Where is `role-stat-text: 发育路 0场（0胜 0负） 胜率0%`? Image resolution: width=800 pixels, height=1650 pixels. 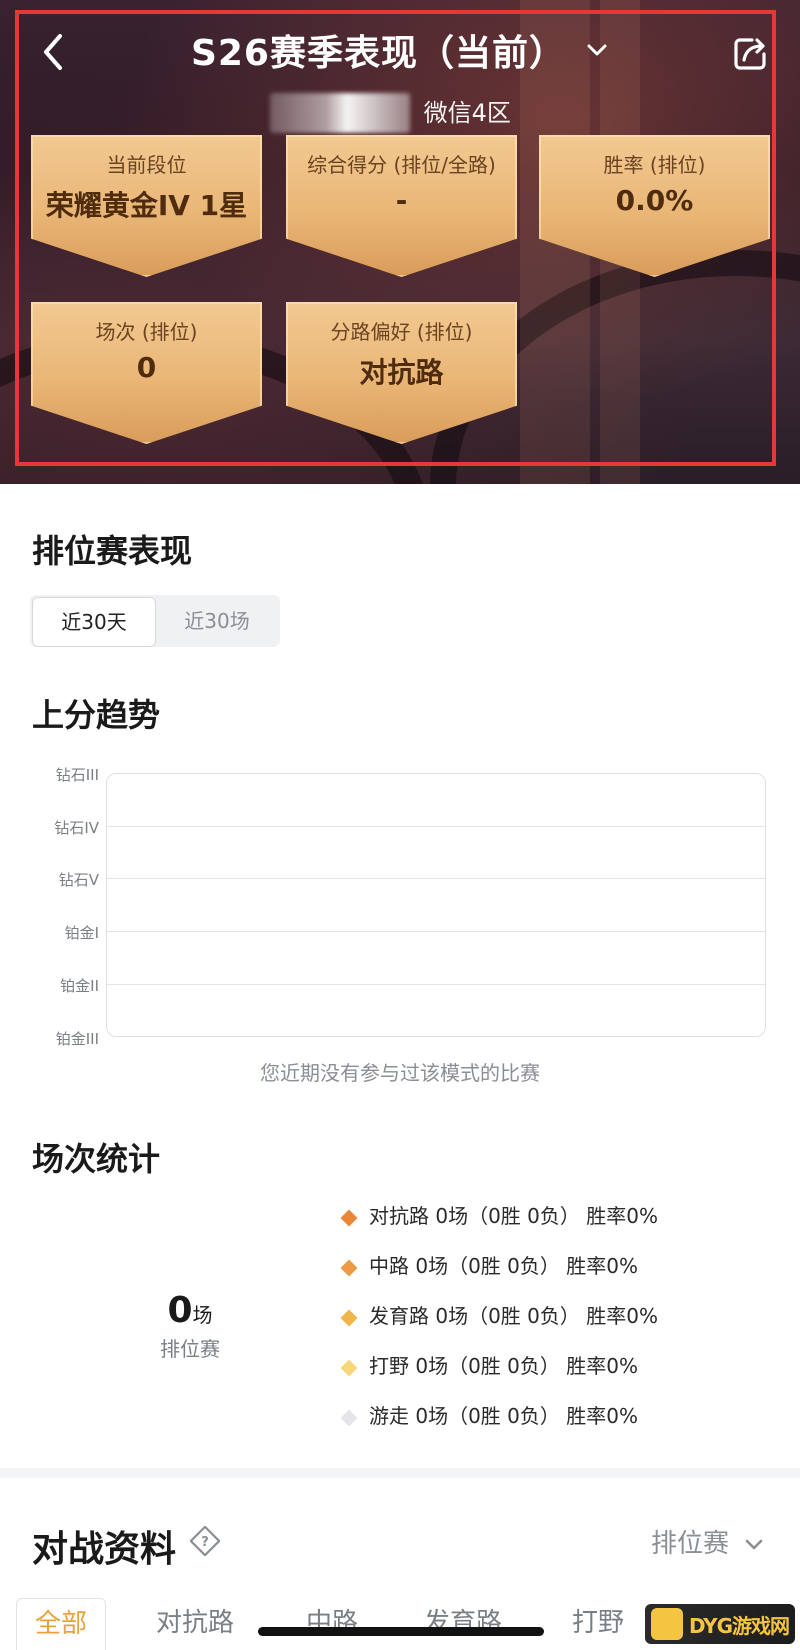 role-stat-text: 发育路 0场（0胜 0负） 胜率0% is located at coordinates (513, 1316).